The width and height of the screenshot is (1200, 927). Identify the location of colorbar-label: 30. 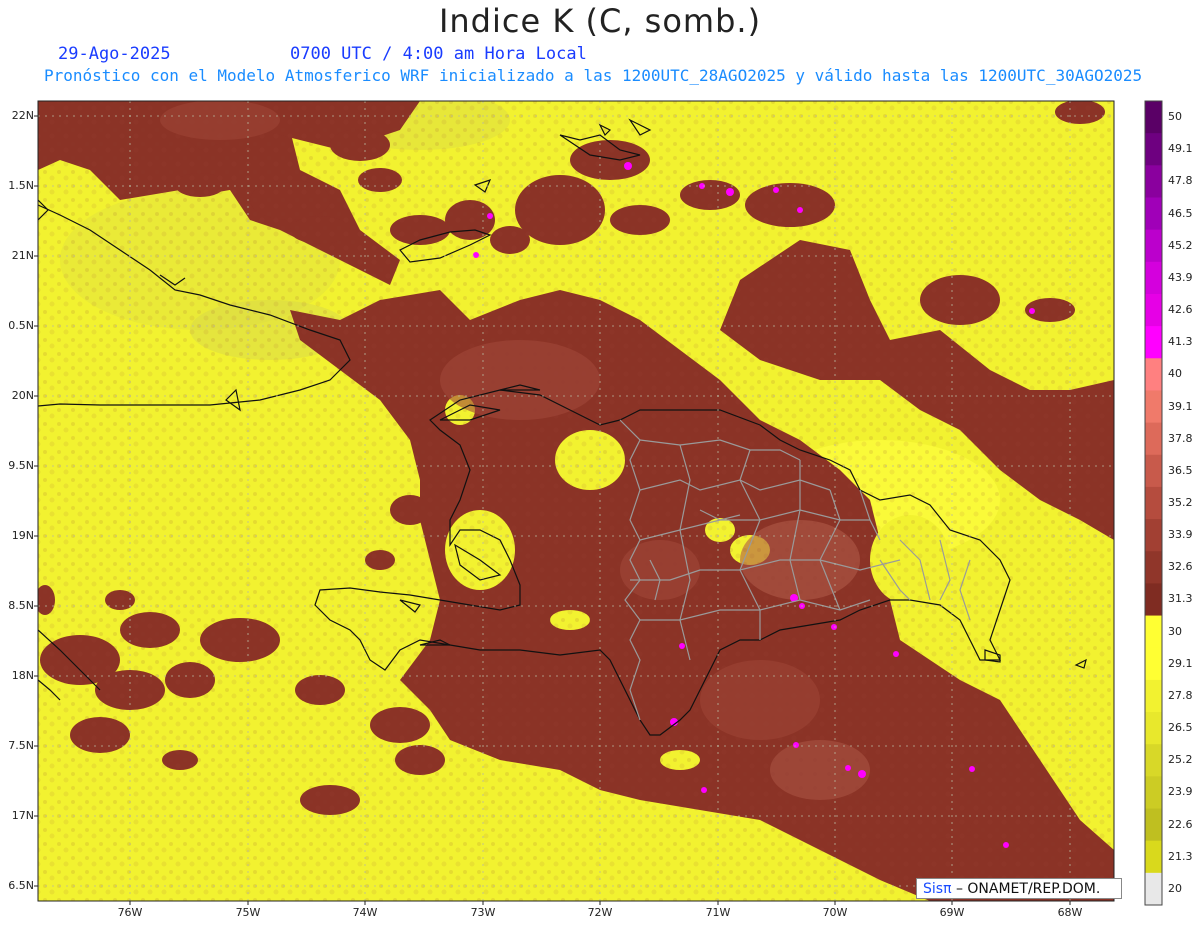
(1175, 631).